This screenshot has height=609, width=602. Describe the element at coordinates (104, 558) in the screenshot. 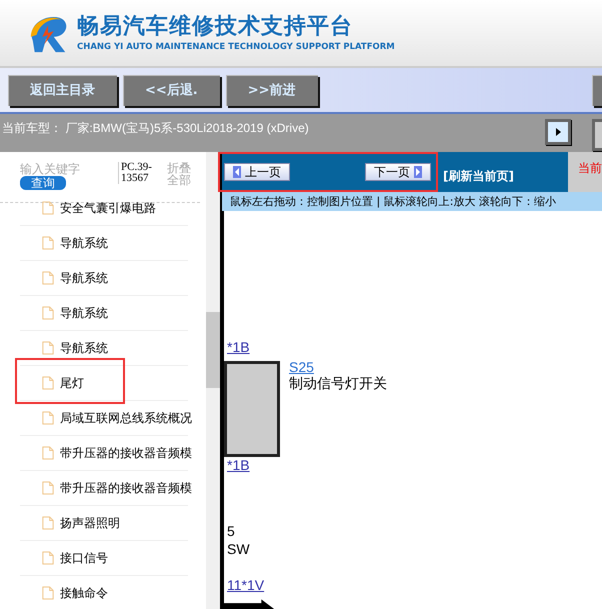

I see `tree-item: 接口信号` at that location.